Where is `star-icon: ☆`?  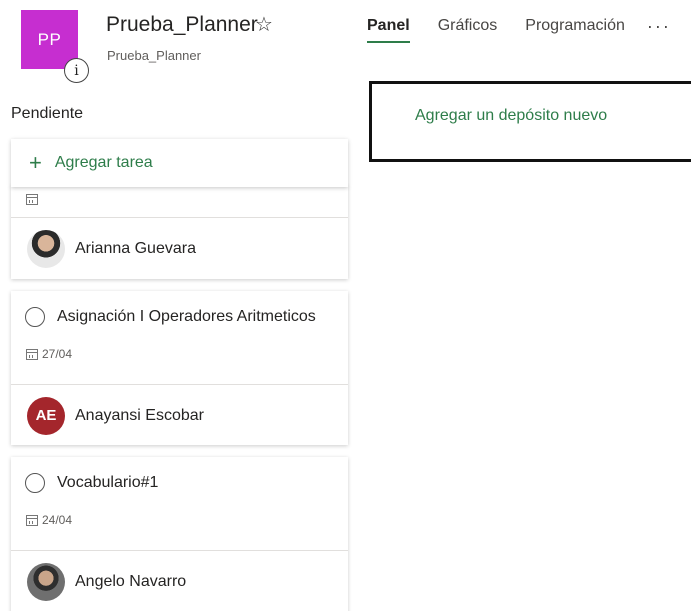
star-icon: ☆ is located at coordinates (264, 24).